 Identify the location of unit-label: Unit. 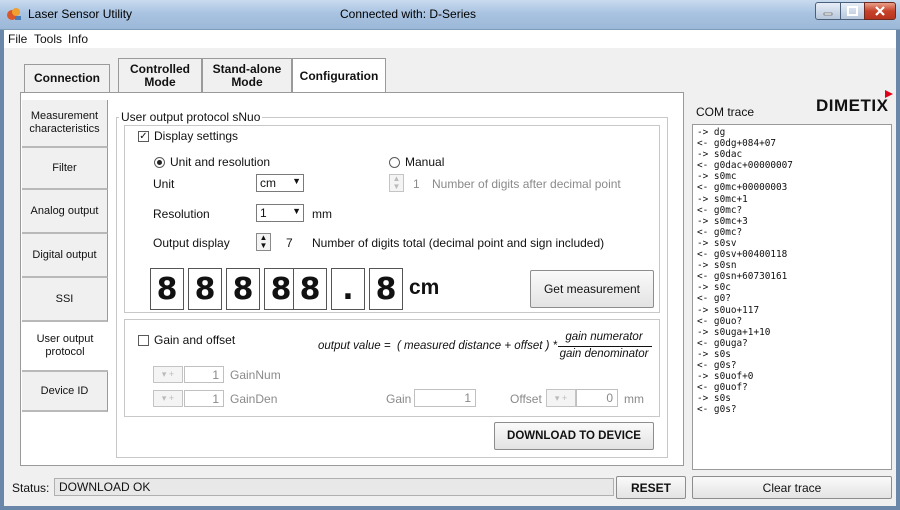
(164, 184).